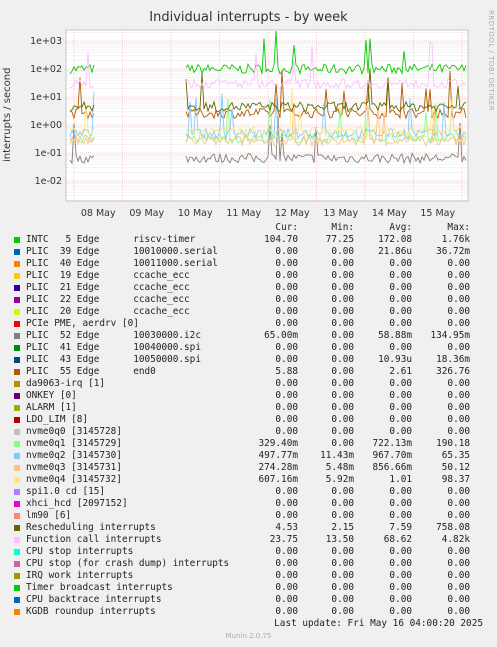  I want to click on legend-row: IRQ work interrupts 0.00 0.00 0.00 0.00, so click(248, 576).